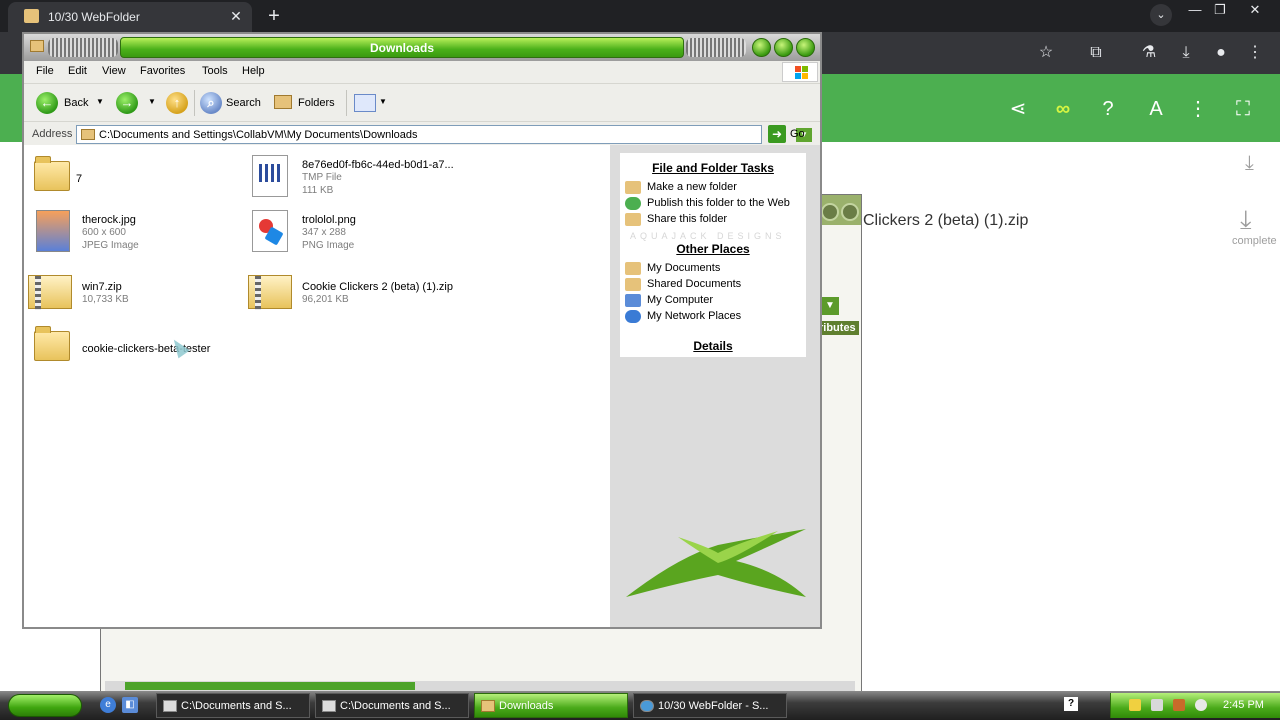  What do you see at coordinates (130, 17) in the screenshot?
I see `browser-tab: 10/30 WebFolder ✕` at bounding box center [130, 17].